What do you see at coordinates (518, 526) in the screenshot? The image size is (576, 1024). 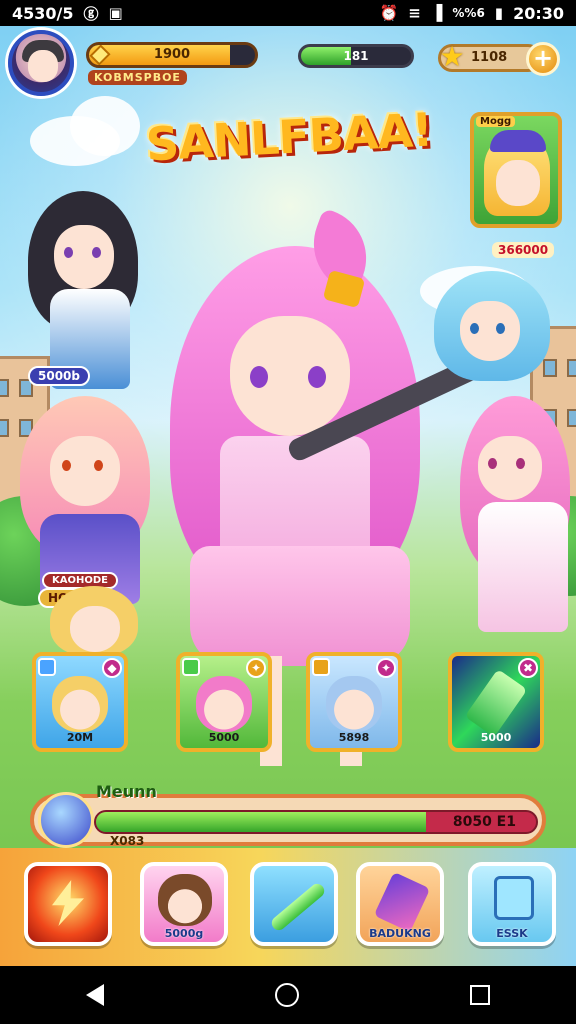 I see `character-pink-haired-girl` at bounding box center [518, 526].